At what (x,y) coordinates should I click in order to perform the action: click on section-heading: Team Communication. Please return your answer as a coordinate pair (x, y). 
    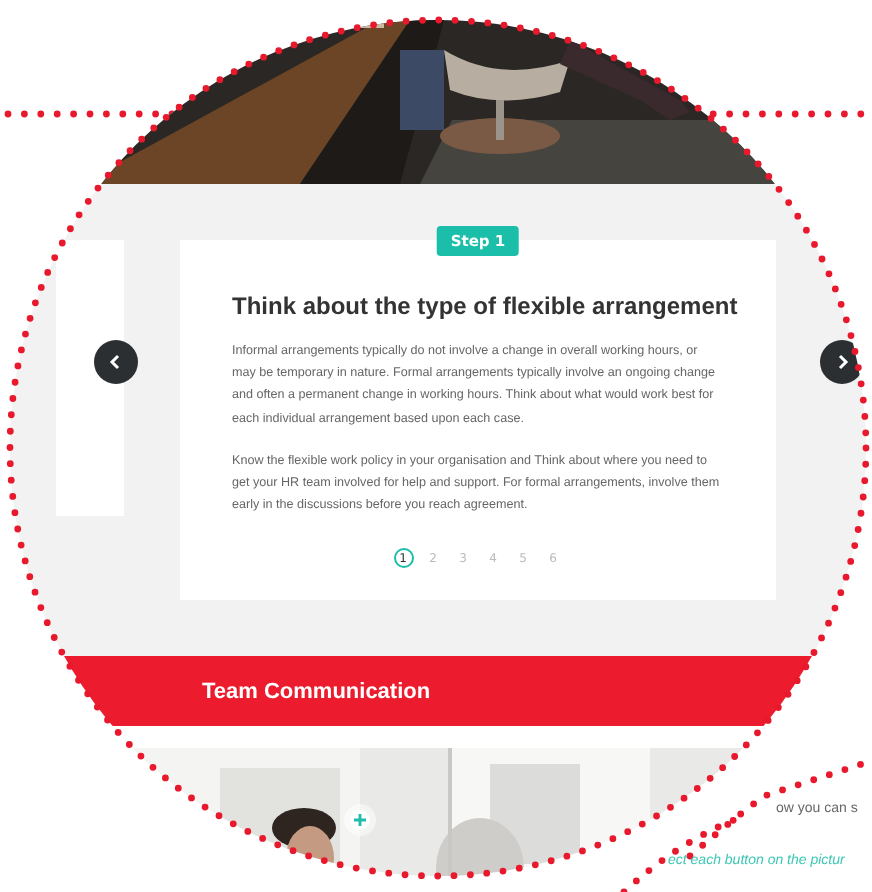
    Looking at the image, I should click on (316, 691).